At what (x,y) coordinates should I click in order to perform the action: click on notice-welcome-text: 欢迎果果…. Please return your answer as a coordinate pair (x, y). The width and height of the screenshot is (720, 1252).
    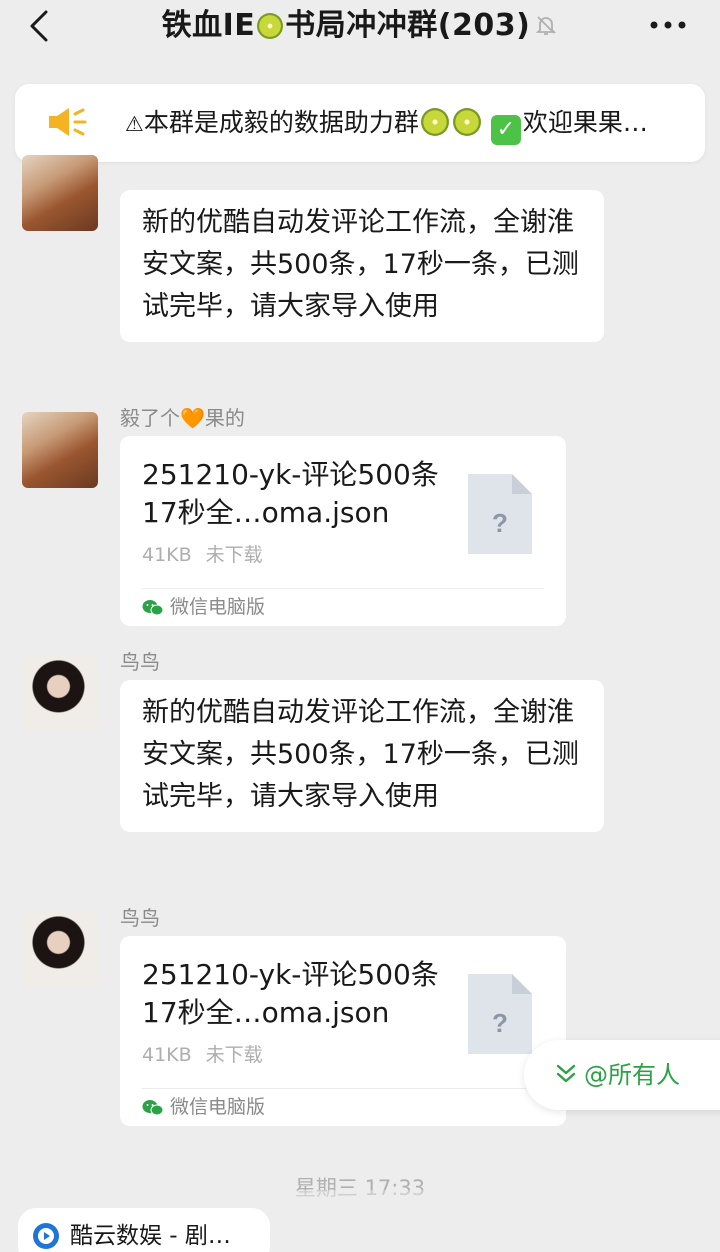
    Looking at the image, I should click on (585, 122).